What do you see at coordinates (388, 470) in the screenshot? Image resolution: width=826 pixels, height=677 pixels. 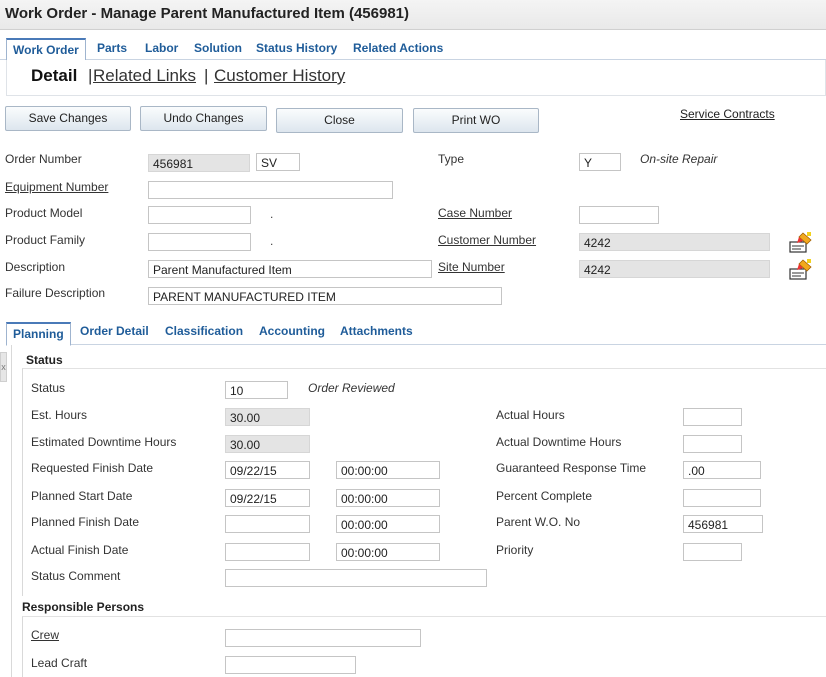 I see `requested-finish-time-field: 00:00:00` at bounding box center [388, 470].